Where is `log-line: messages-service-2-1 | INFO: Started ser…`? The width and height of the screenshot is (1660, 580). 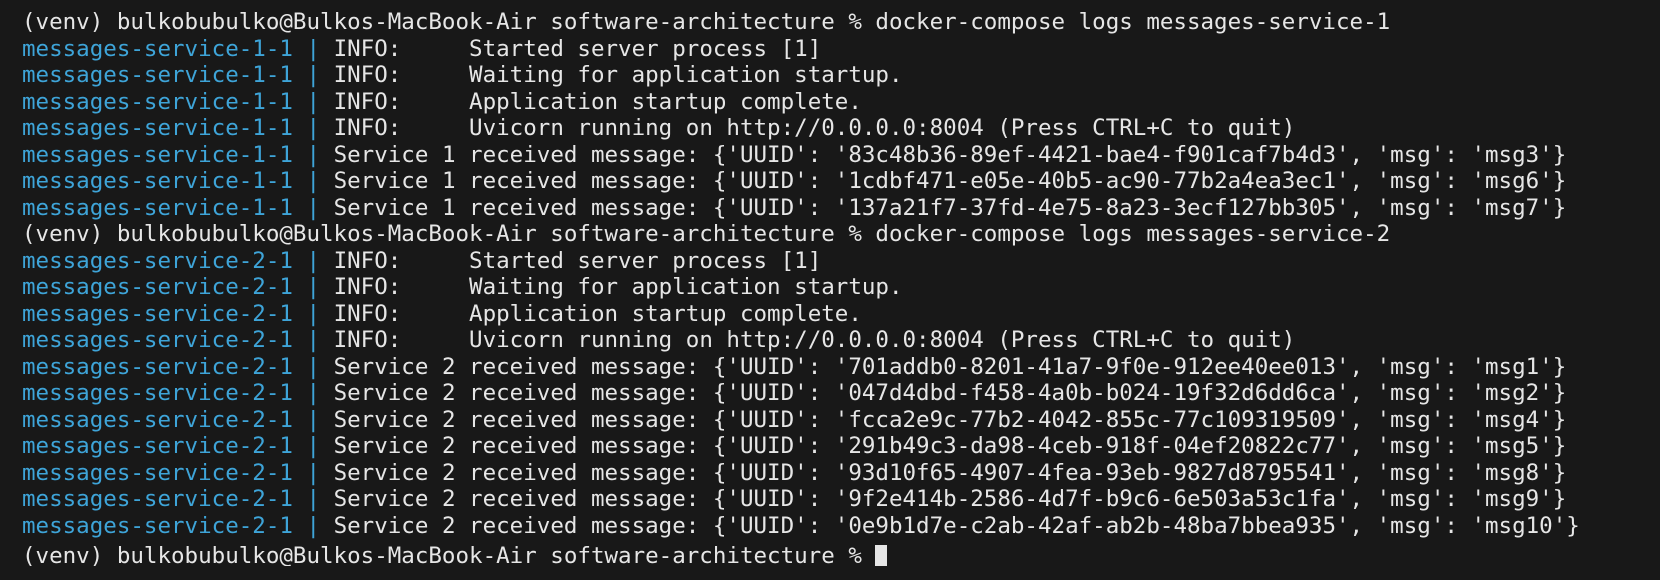 log-line: messages-service-2-1 | INFO: Started ser… is located at coordinates (837, 261).